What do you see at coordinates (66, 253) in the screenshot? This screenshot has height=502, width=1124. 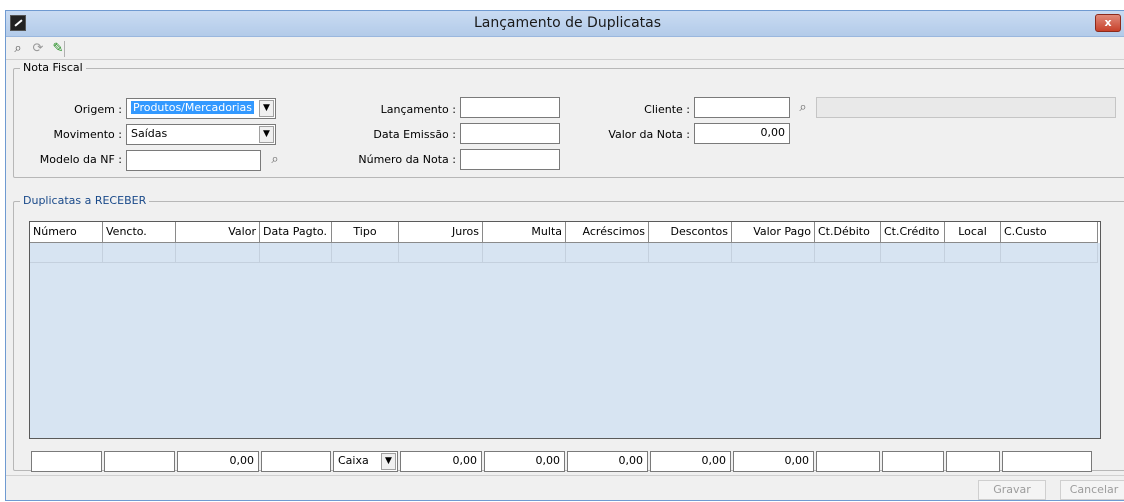 I see `cell-numero` at bounding box center [66, 253].